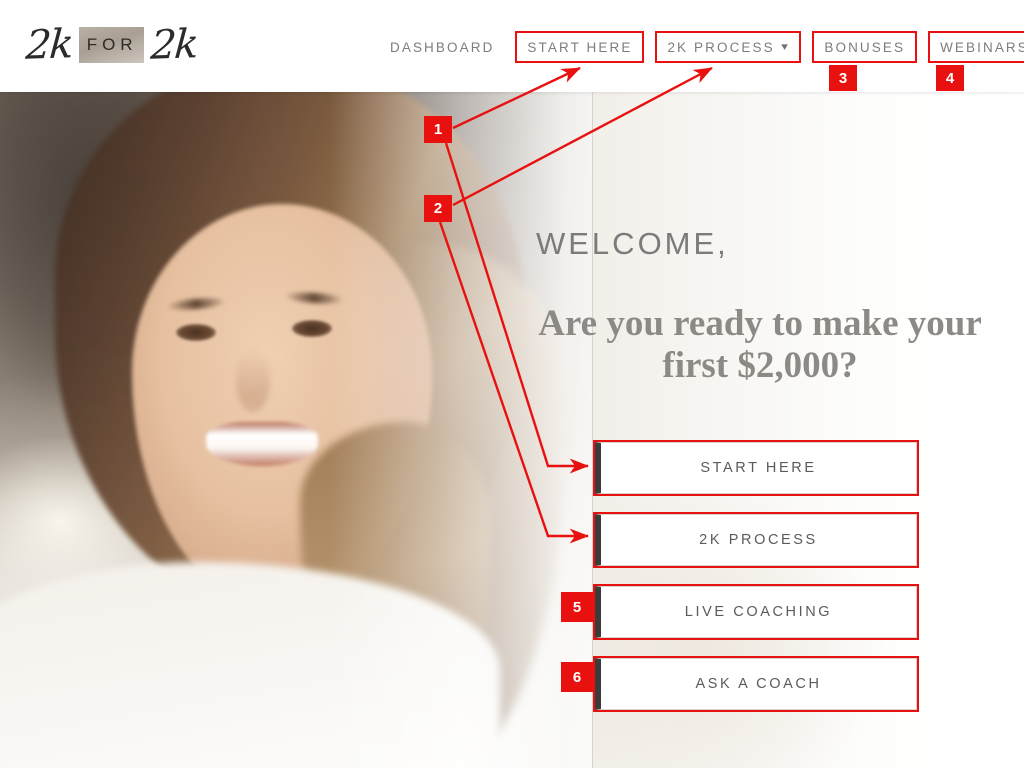 This screenshot has height=768, width=1024. I want to click on nav-item-label: DASHBOARD, so click(442, 47).